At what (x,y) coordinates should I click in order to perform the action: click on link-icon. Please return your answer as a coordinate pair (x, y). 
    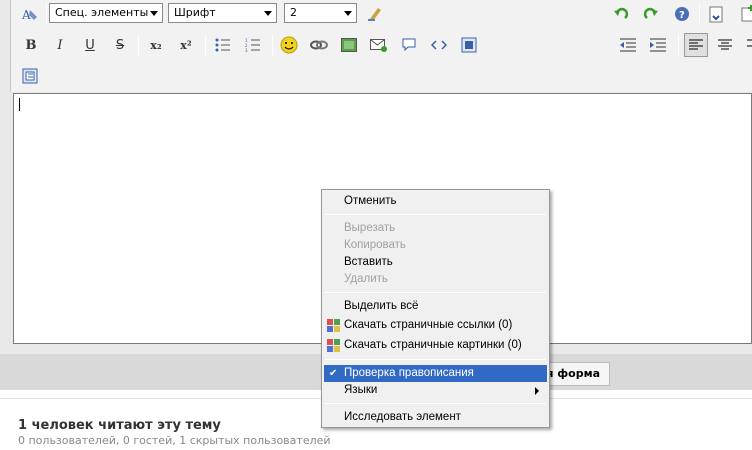
    Looking at the image, I should click on (319, 45).